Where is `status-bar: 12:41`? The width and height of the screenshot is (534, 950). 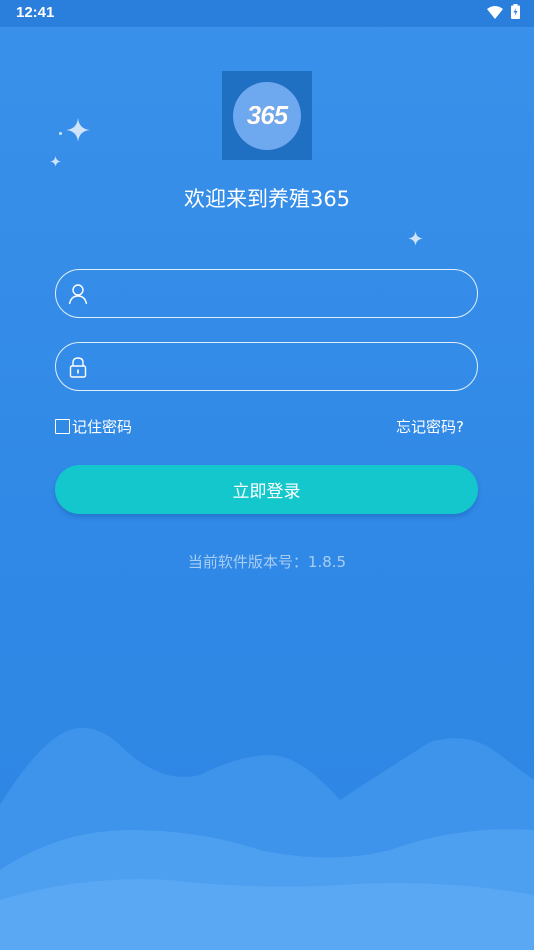 status-bar: 12:41 is located at coordinates (267, 13).